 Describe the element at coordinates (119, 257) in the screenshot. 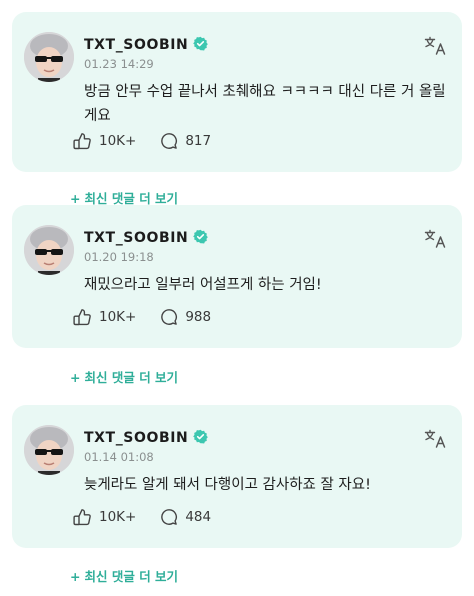

I see `post-timestamp: 01.20 19:18` at that location.